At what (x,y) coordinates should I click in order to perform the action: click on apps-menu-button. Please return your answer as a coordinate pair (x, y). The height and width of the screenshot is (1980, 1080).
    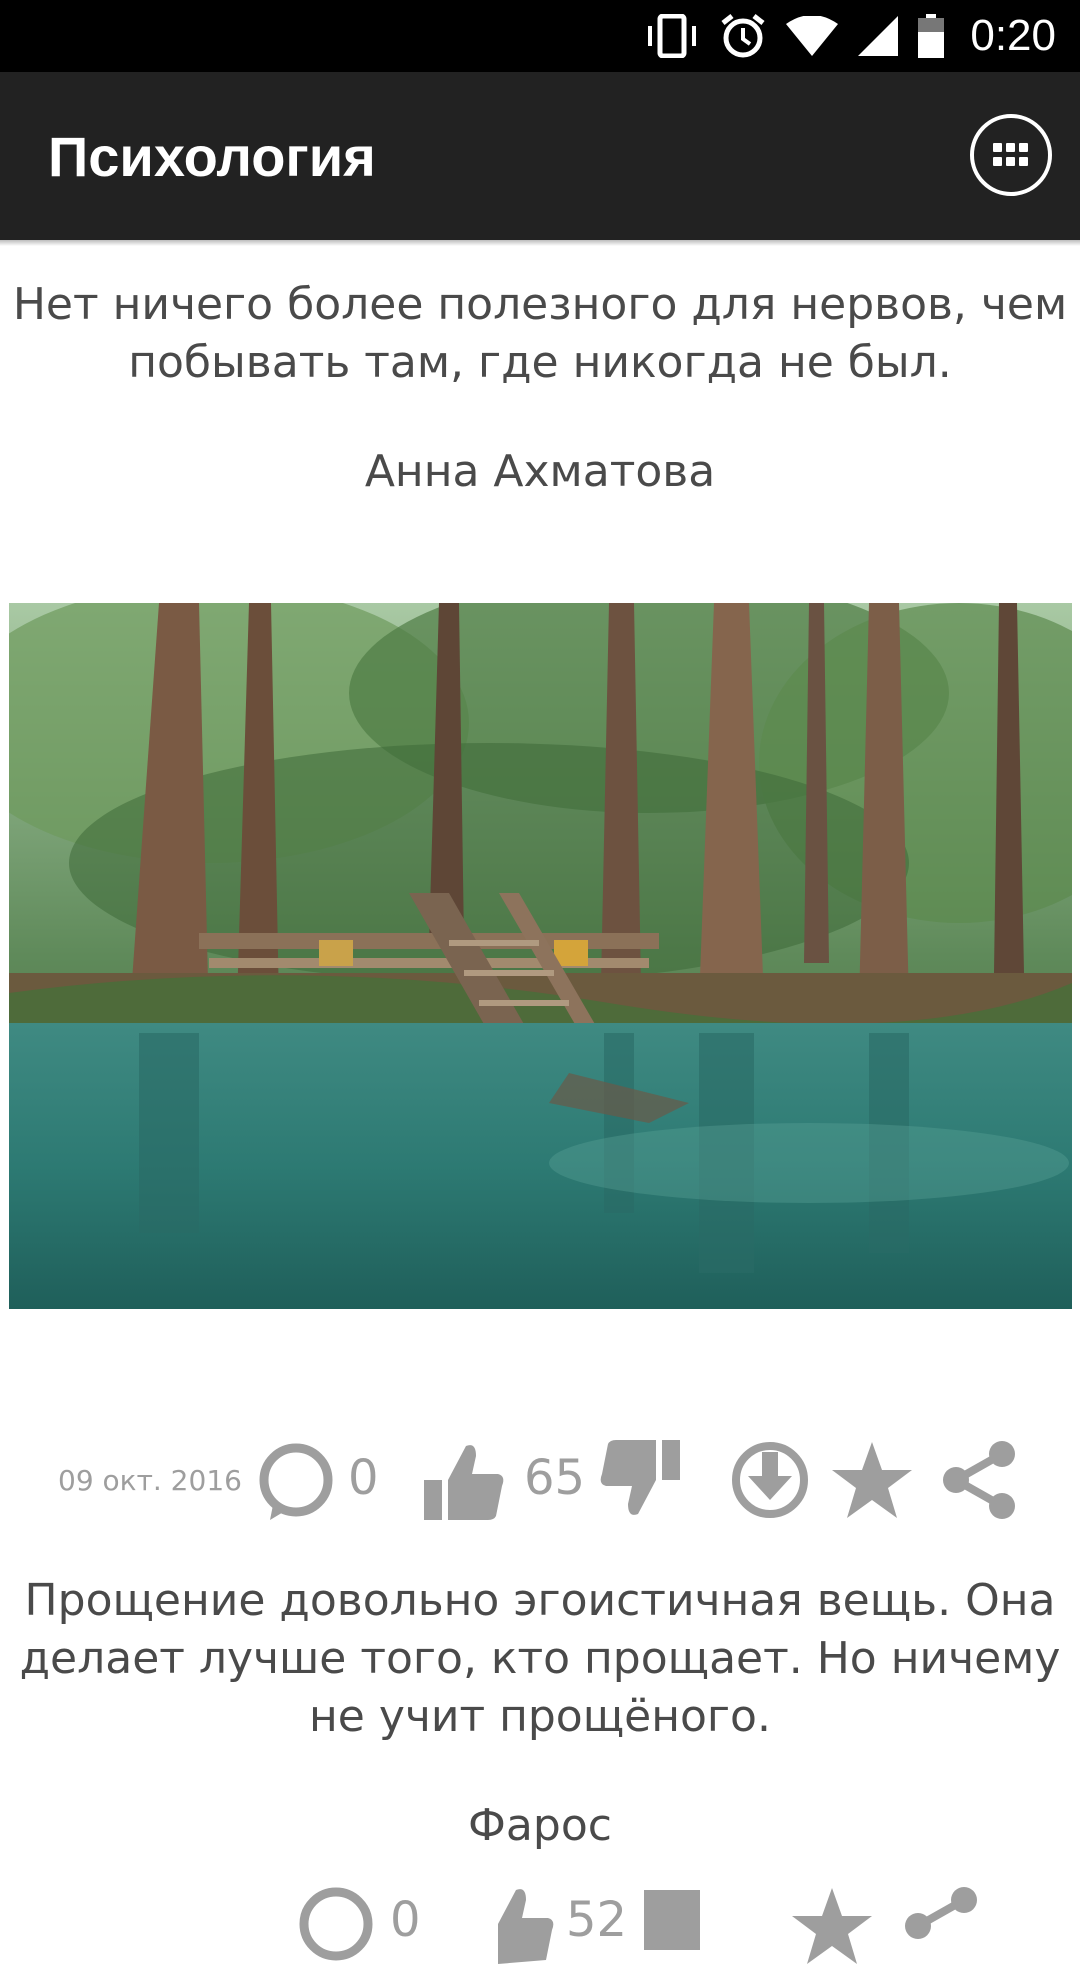
    Looking at the image, I should click on (1011, 155).